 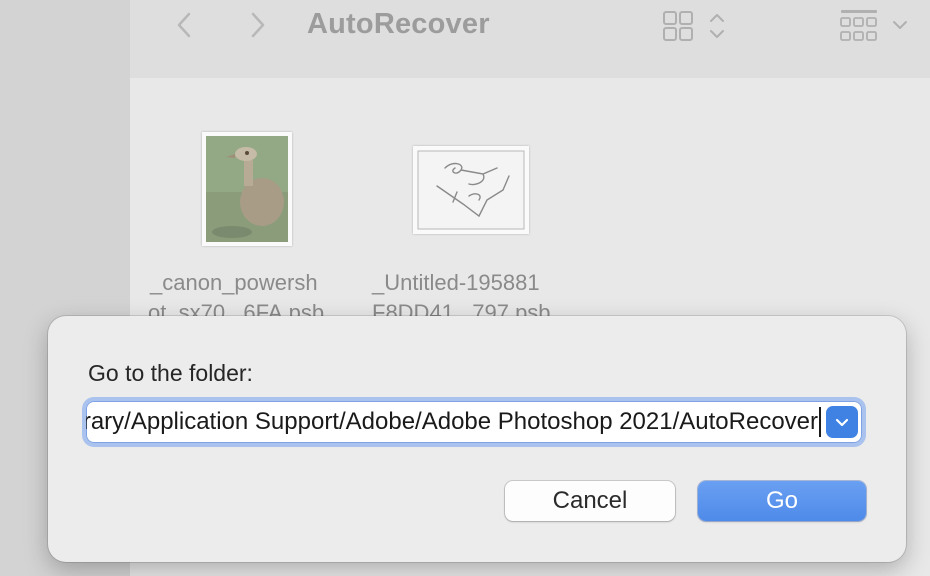 I want to click on dialog-label: Go to the folder:, so click(x=170, y=373).